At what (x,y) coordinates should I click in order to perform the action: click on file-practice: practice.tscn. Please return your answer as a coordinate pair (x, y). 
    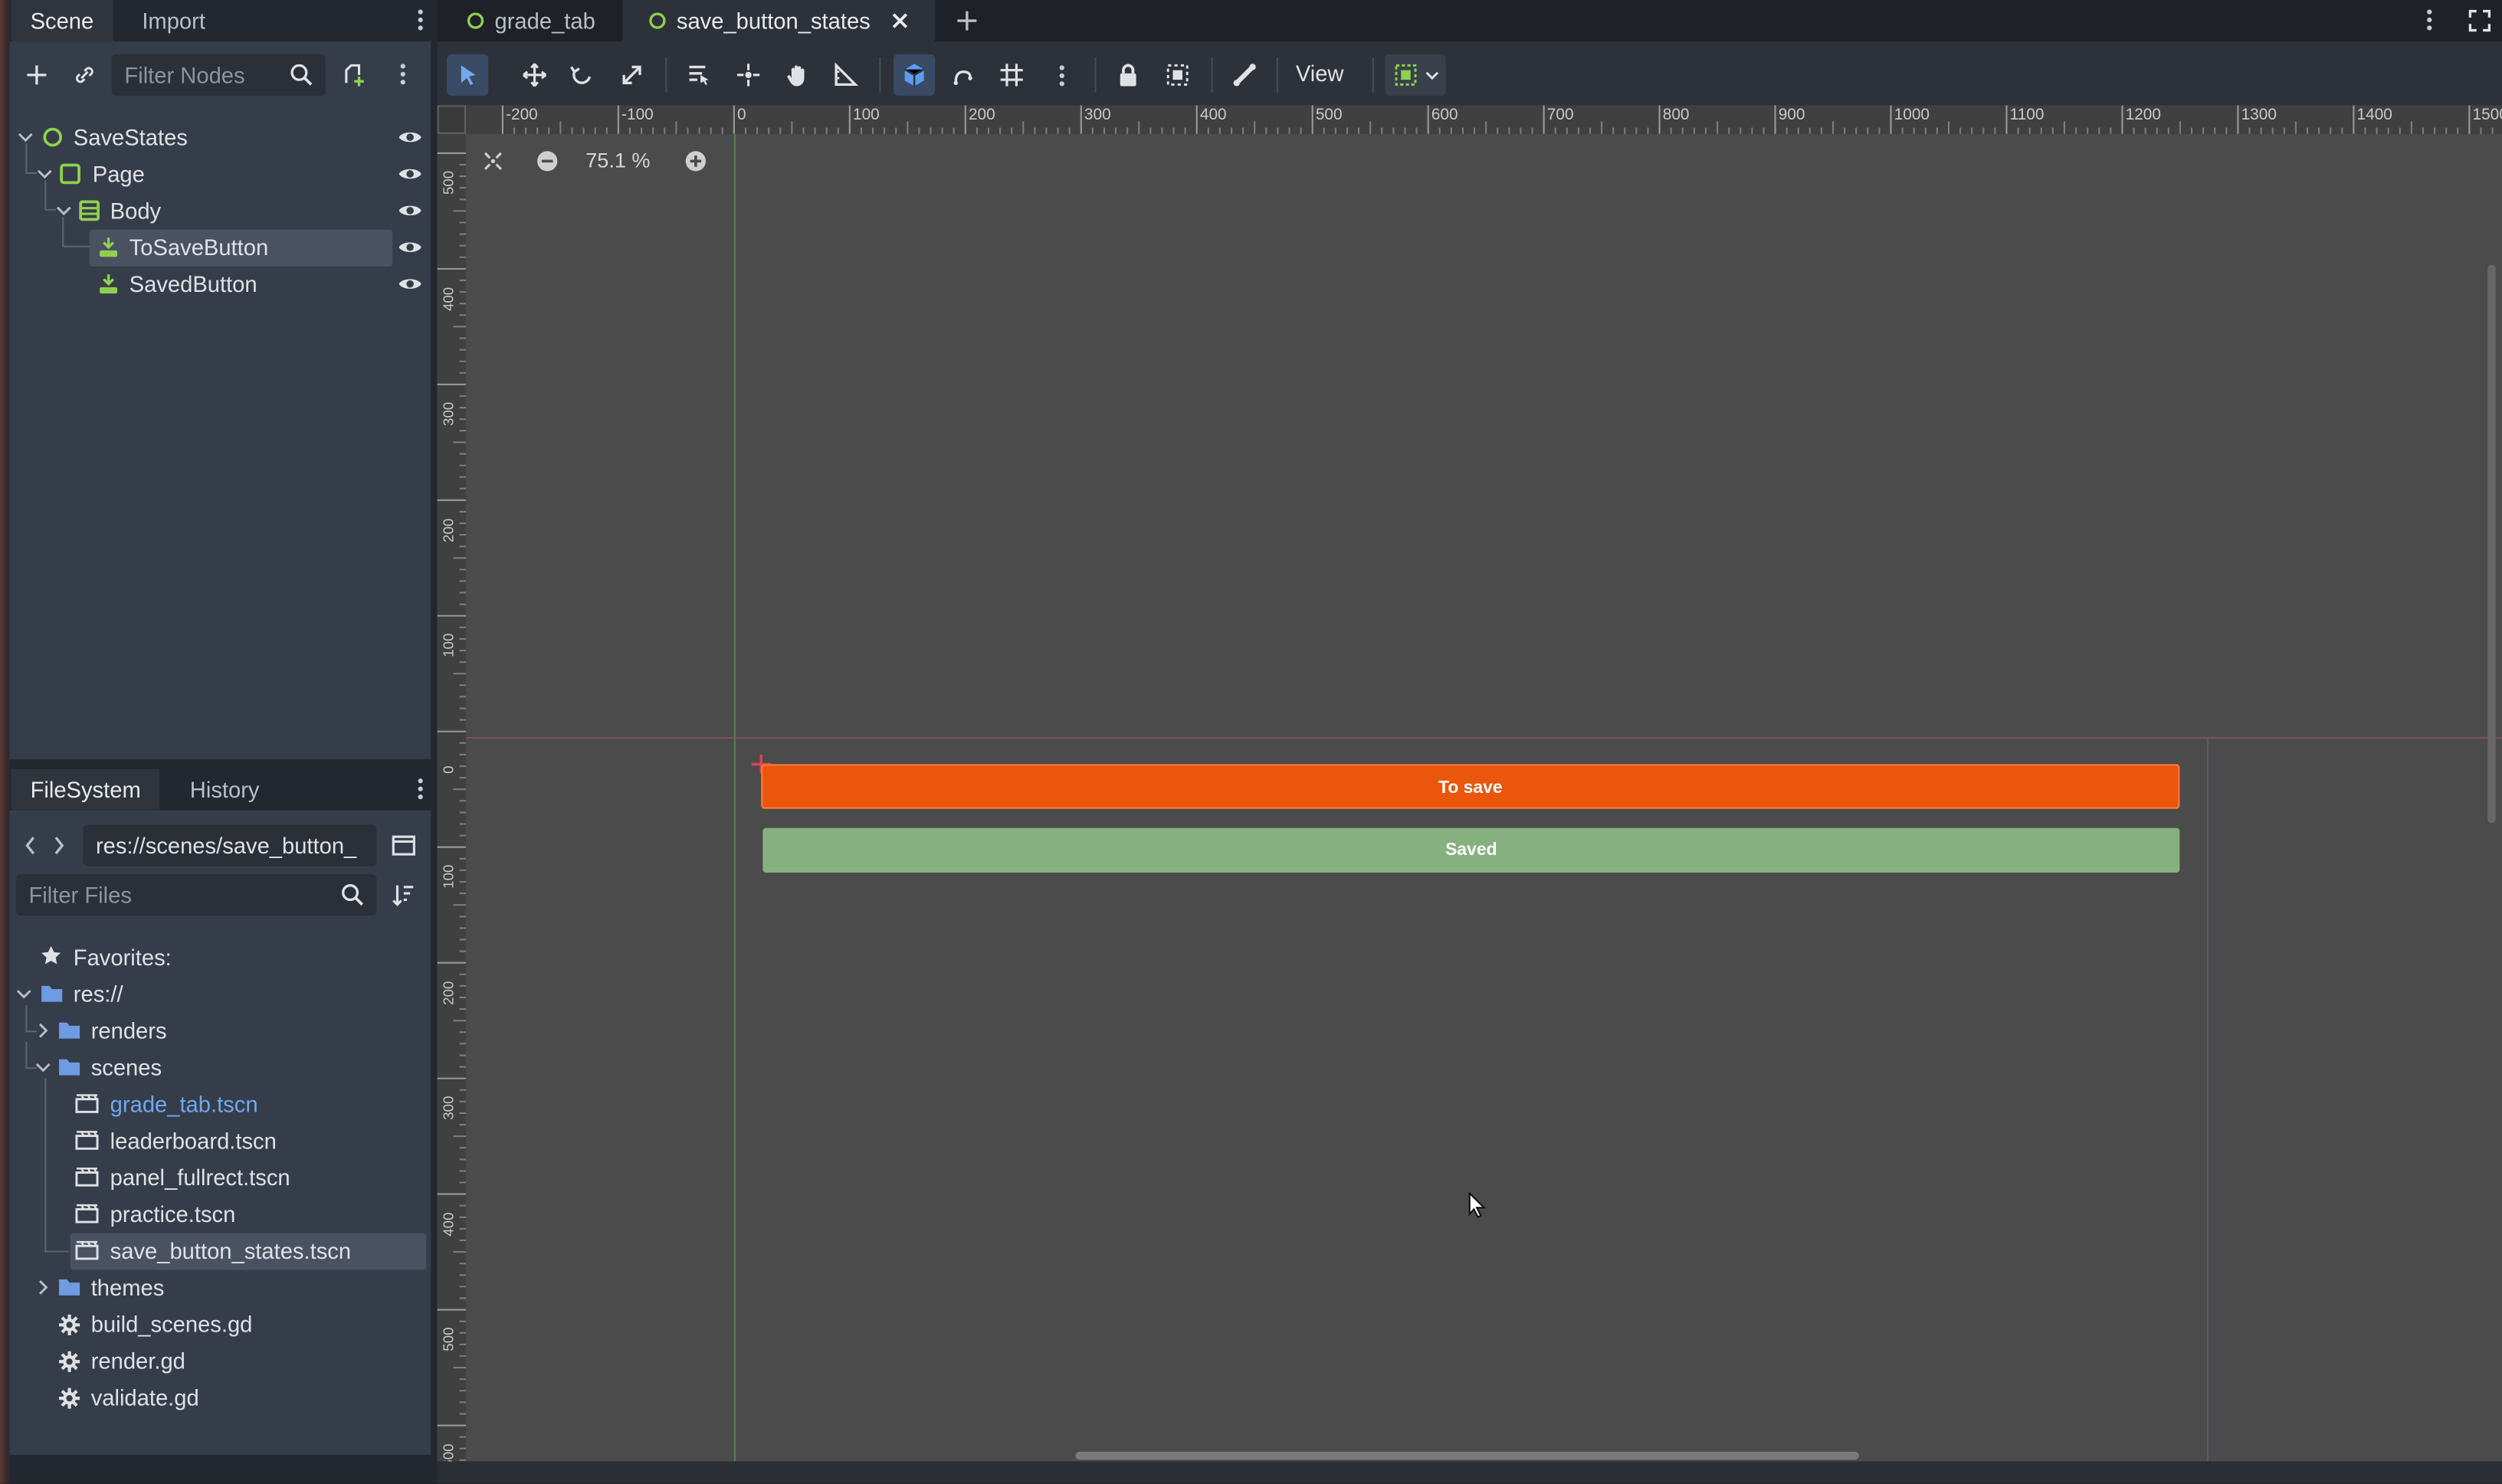
    Looking at the image, I should click on (173, 1214).